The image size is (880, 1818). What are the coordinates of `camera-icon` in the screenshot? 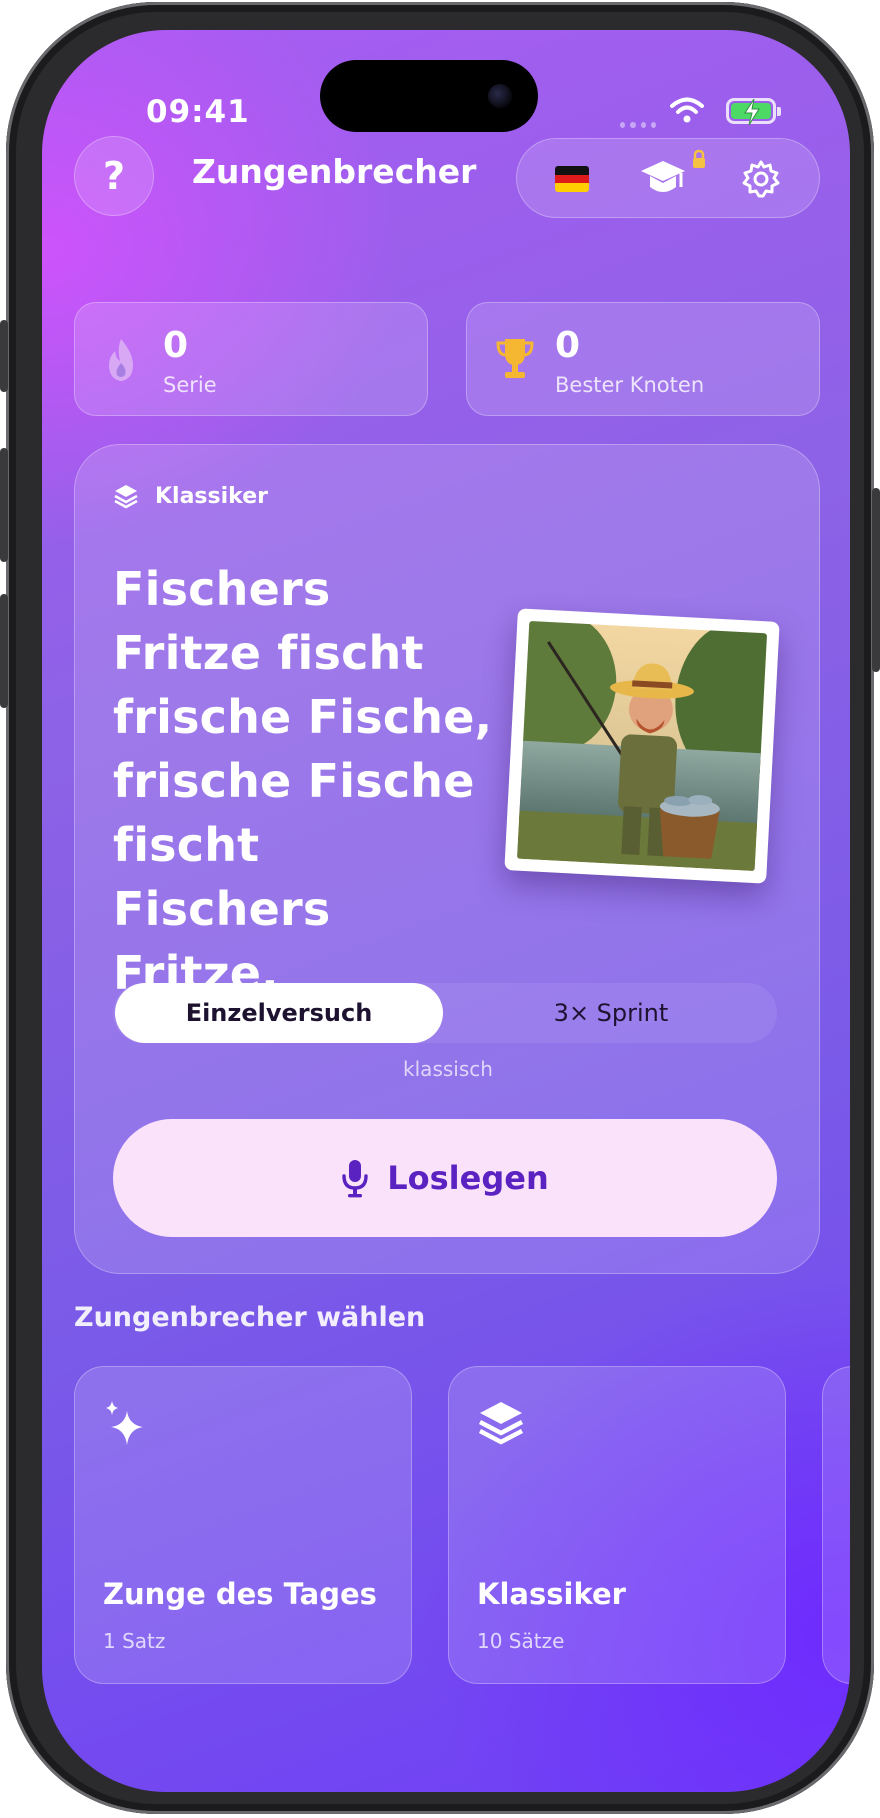 It's located at (500, 96).